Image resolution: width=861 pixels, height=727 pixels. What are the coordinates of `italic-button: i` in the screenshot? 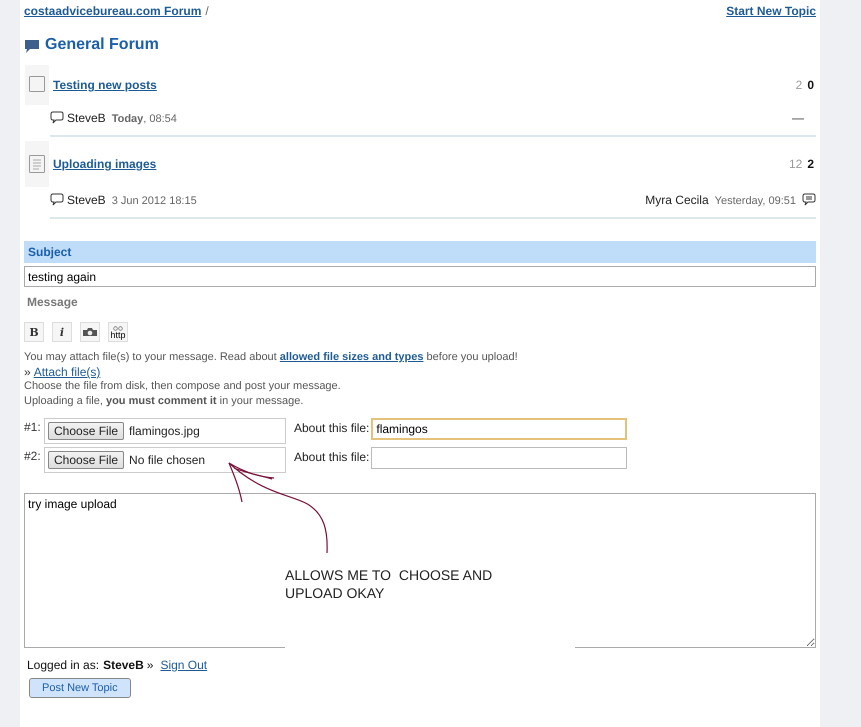 It's located at (62, 332).